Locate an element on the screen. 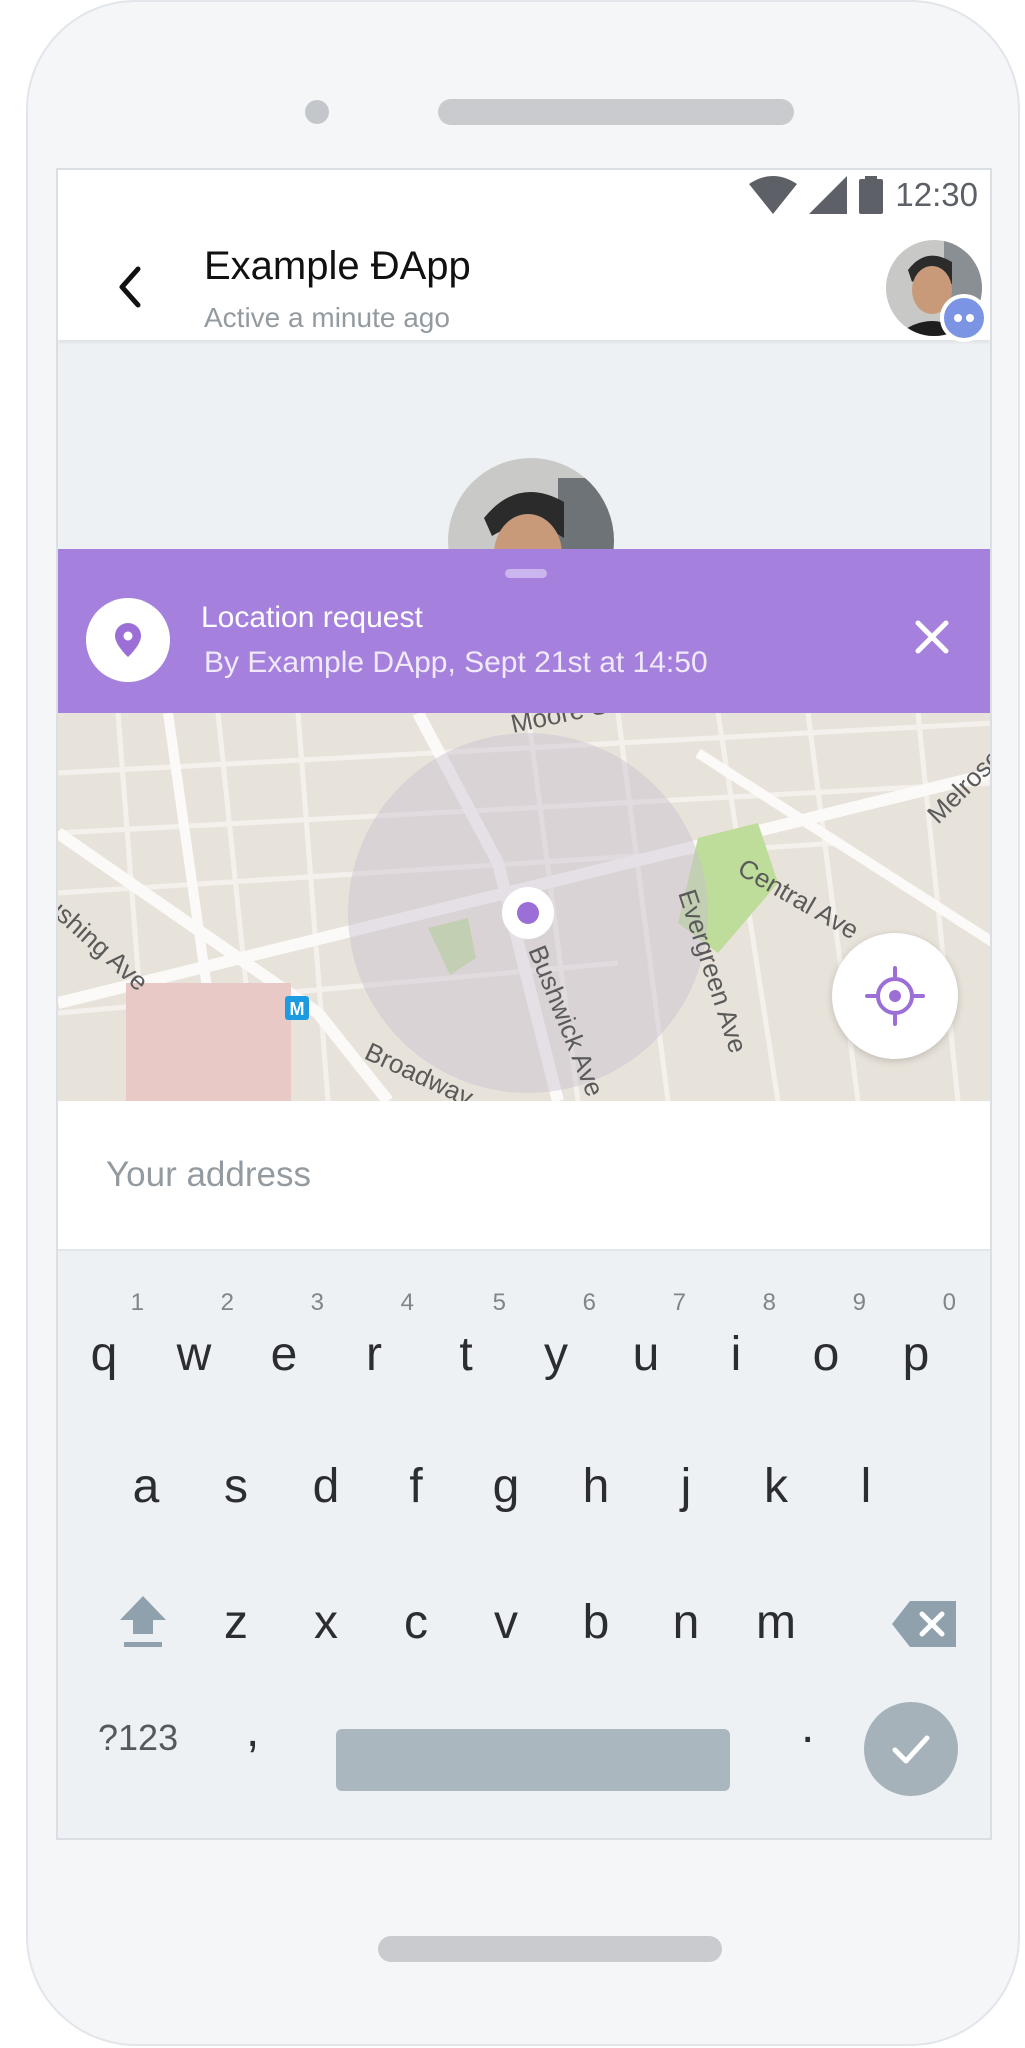  key-letter: y is located at coordinates (556, 1354).